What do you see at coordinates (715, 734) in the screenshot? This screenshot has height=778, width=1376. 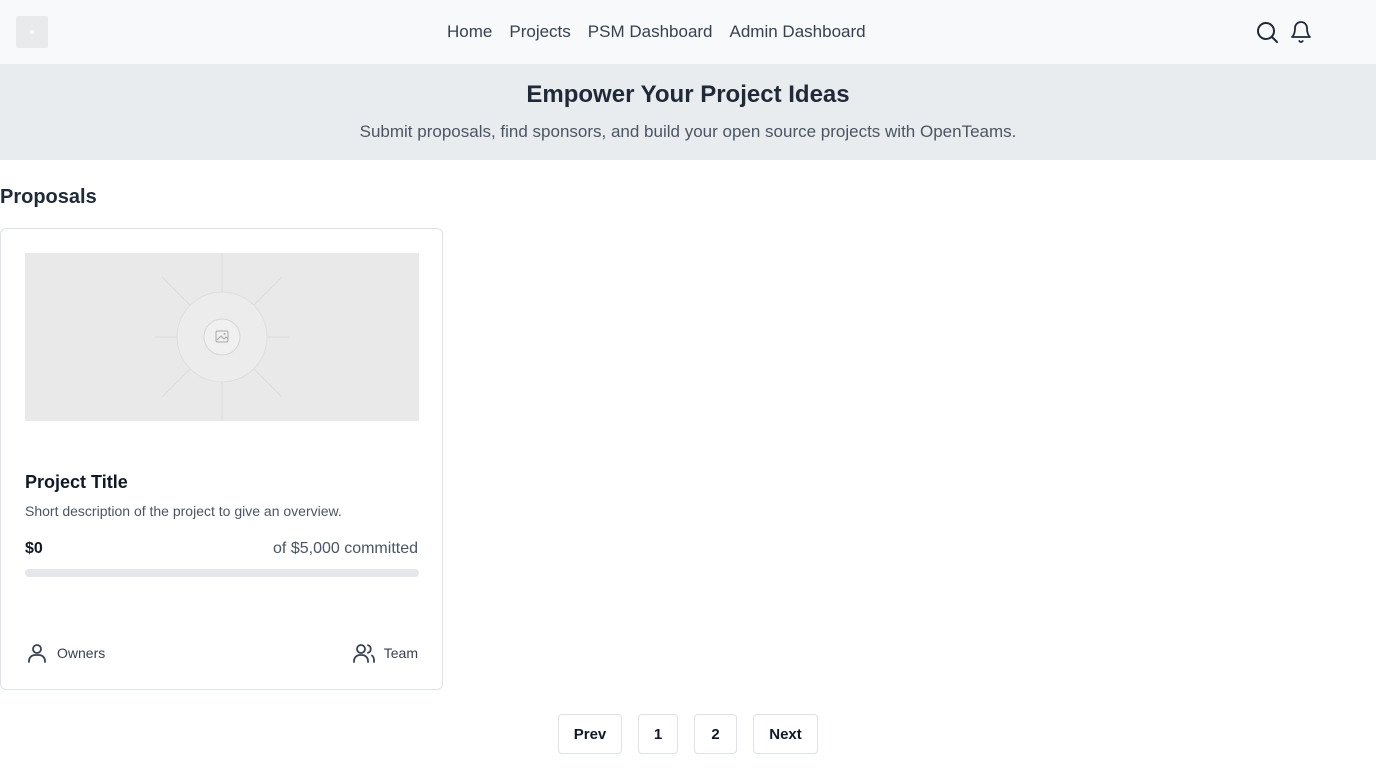 I see `page-button-2: 2` at bounding box center [715, 734].